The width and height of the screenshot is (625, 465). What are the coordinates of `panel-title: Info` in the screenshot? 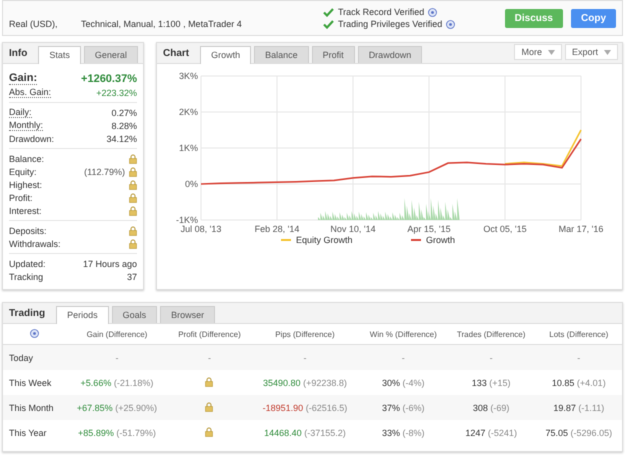 It's located at (18, 54).